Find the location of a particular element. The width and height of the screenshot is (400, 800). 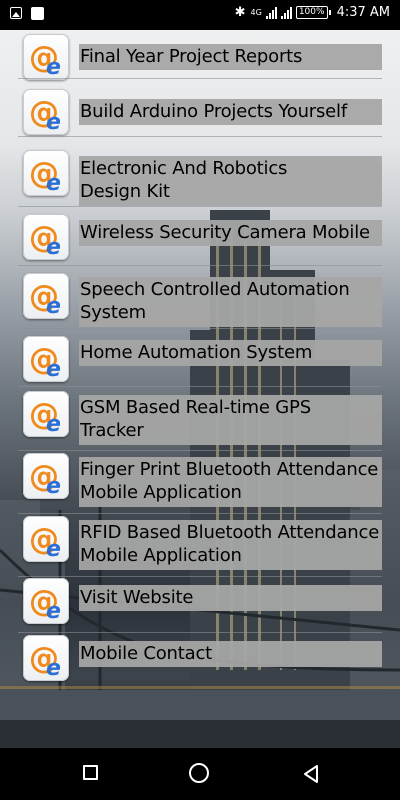

menu-item: @ e Speech Controlled Automation System is located at coordinates (200, 298).